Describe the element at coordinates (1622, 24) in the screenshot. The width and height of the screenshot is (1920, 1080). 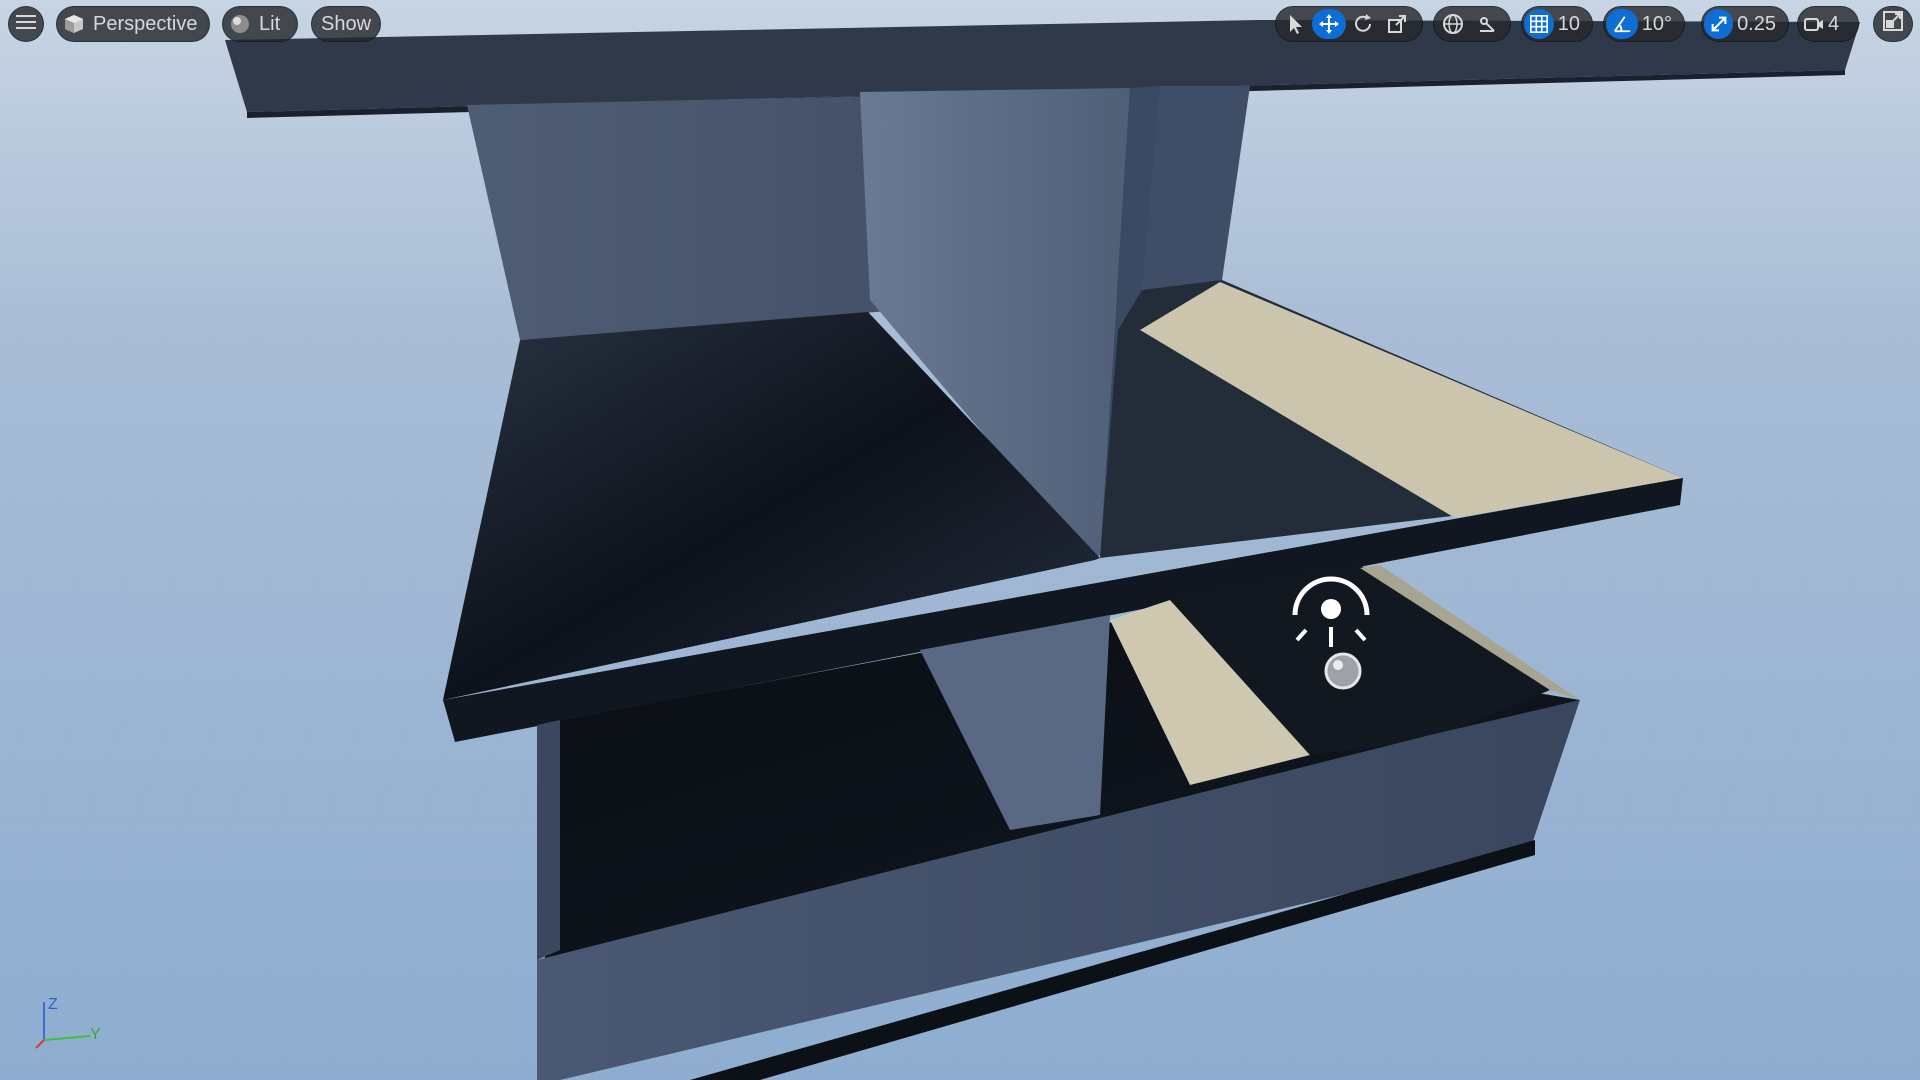
I see `angle-icon` at that location.